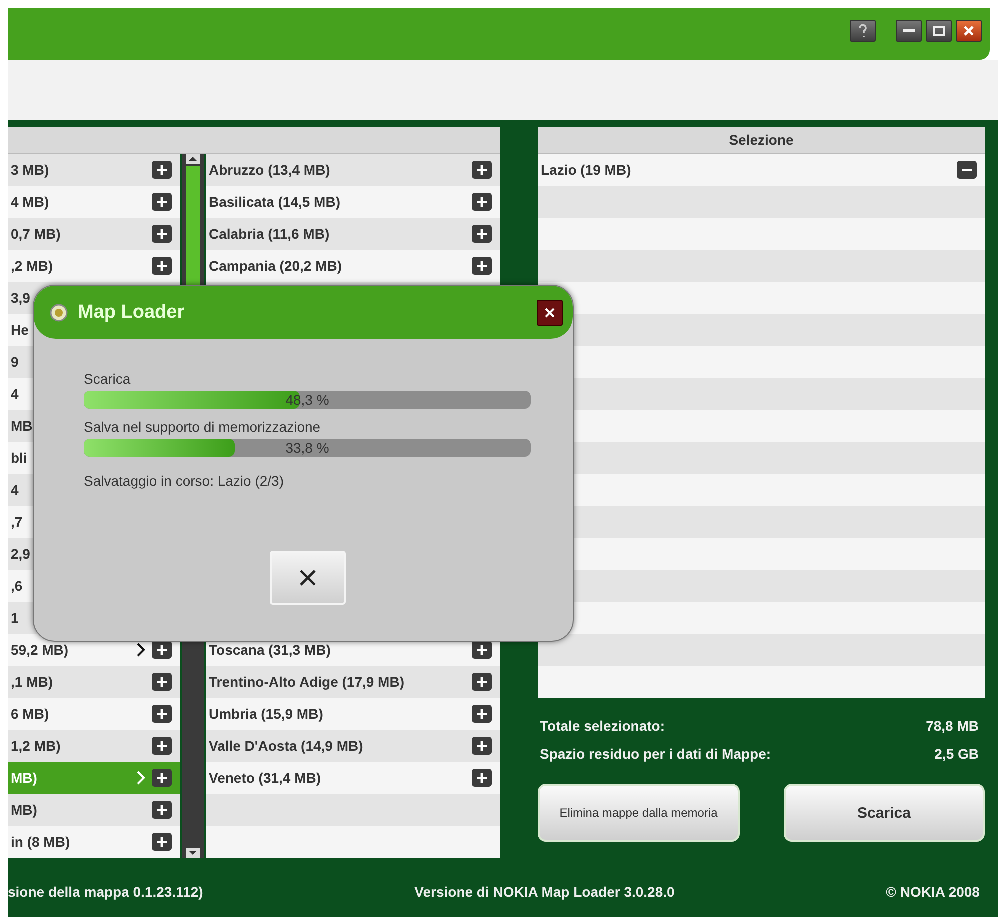 The height and width of the screenshot is (917, 998). Describe the element at coordinates (275, 266) in the screenshot. I see `region-name: Campania (20,2 MB)` at that location.